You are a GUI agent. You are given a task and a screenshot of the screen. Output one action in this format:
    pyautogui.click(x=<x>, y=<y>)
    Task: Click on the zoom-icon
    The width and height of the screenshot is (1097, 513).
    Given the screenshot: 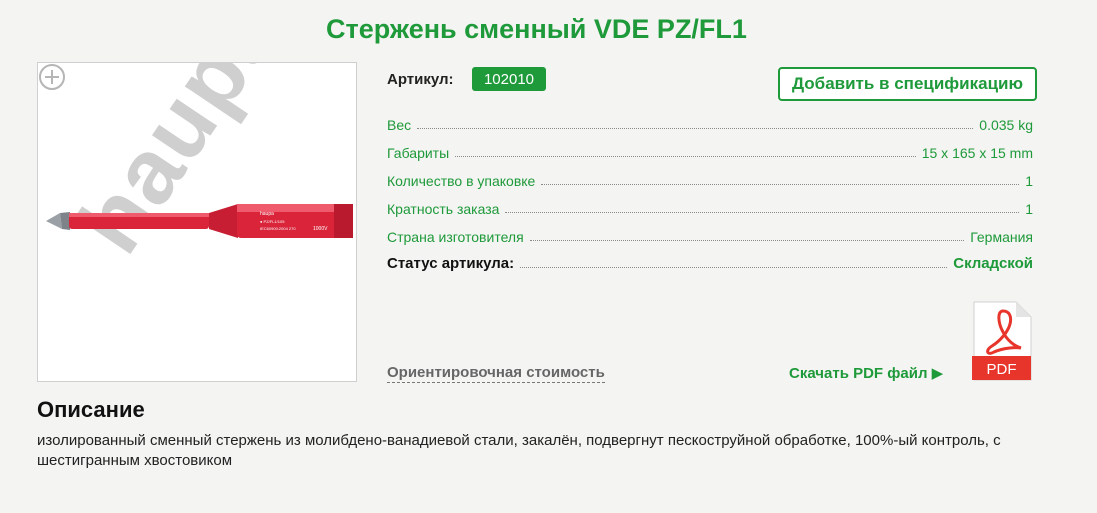 What is the action you would take?
    pyautogui.click(x=52, y=77)
    